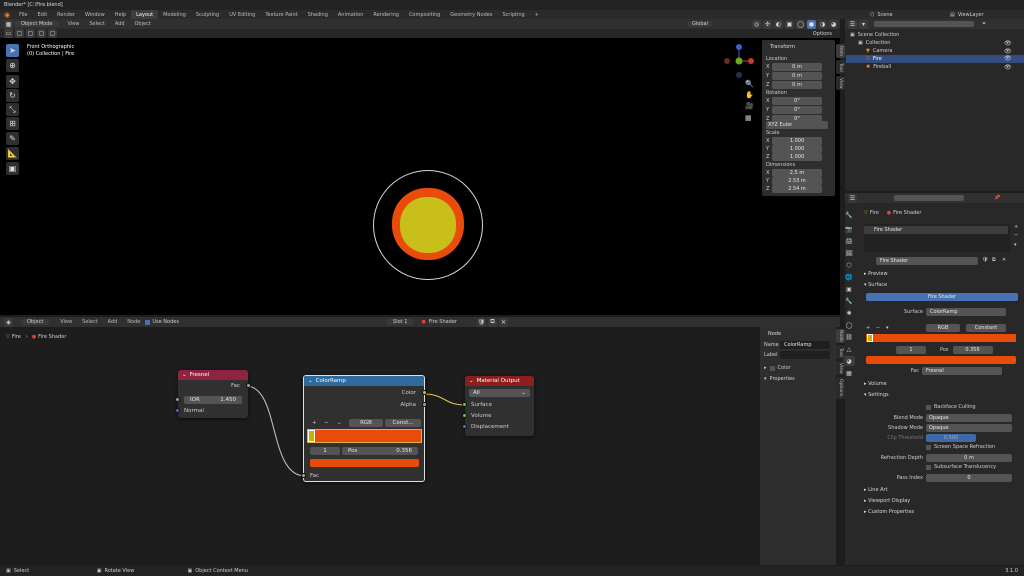 Image resolution: width=1024 pixels, height=576 pixels. Describe the element at coordinates (797, 101) in the screenshot. I see `rot-x-field: 0°` at that location.